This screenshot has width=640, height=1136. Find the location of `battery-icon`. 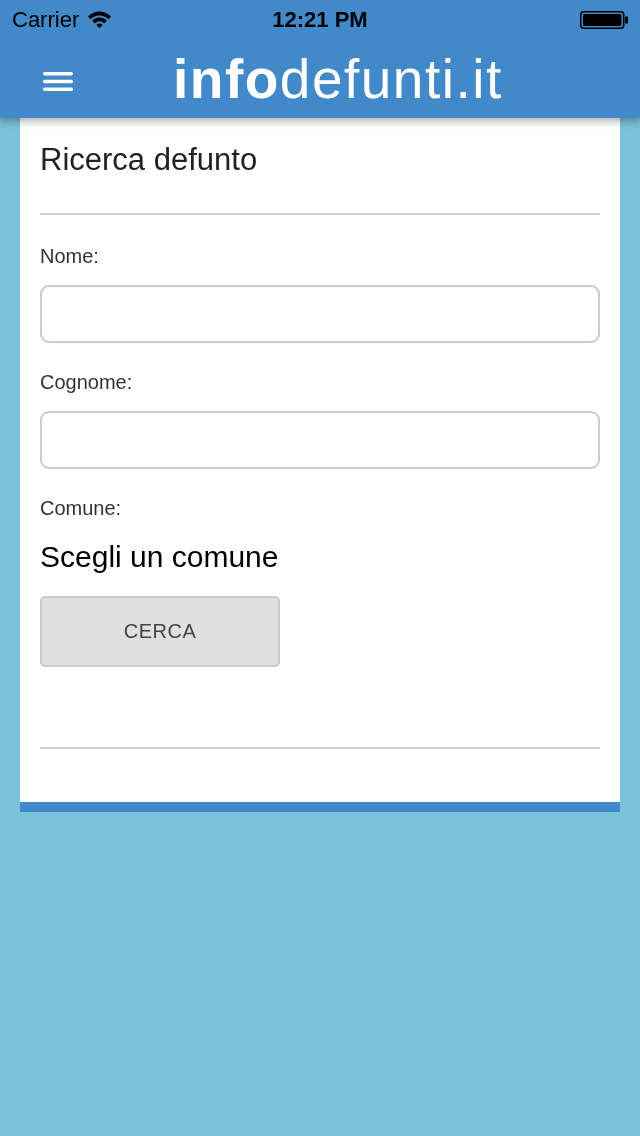

battery-icon is located at coordinates (604, 20).